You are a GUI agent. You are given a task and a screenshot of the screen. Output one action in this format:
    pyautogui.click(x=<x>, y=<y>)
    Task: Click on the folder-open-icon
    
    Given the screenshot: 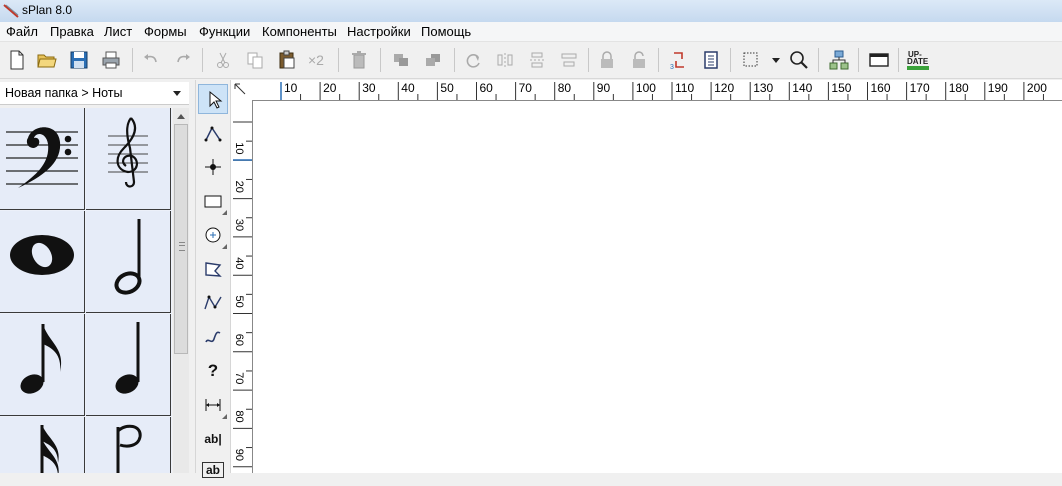 What is the action you would take?
    pyautogui.click(x=47, y=61)
    